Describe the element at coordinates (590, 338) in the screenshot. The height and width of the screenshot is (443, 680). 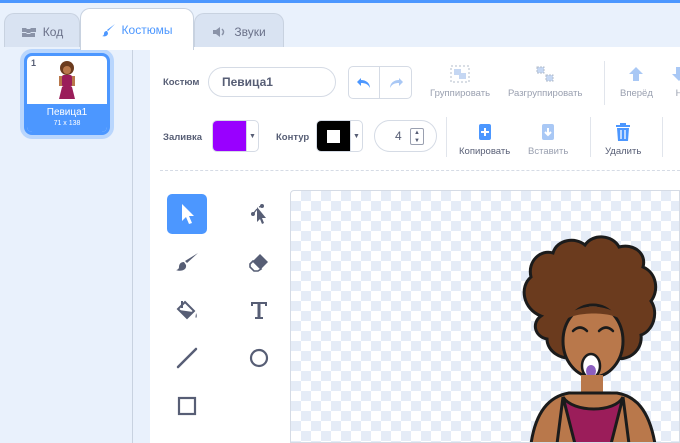
I see `singer-costume-drawing` at that location.